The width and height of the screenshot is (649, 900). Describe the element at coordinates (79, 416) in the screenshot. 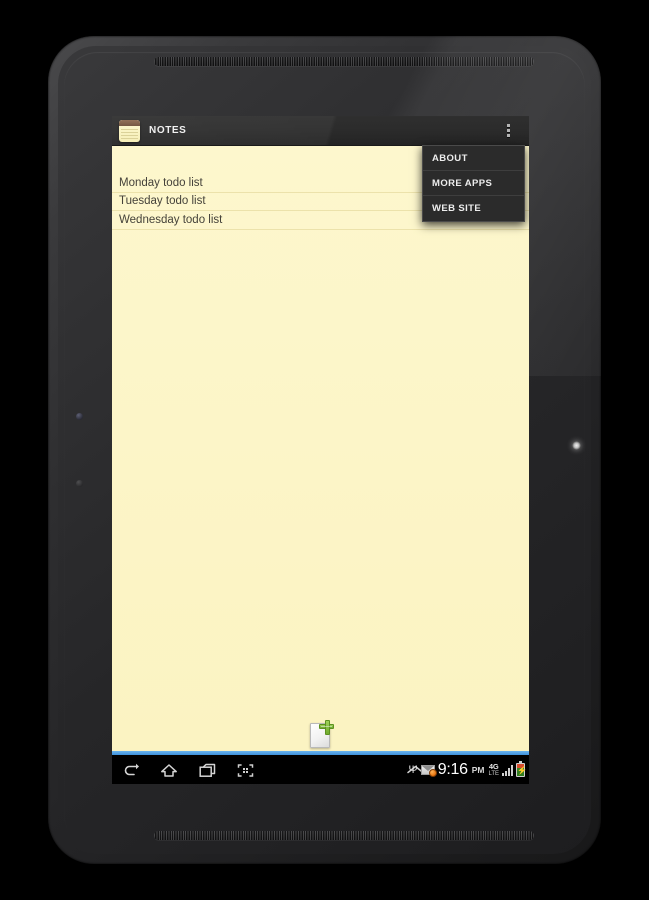

I see `front-camera-icon` at that location.